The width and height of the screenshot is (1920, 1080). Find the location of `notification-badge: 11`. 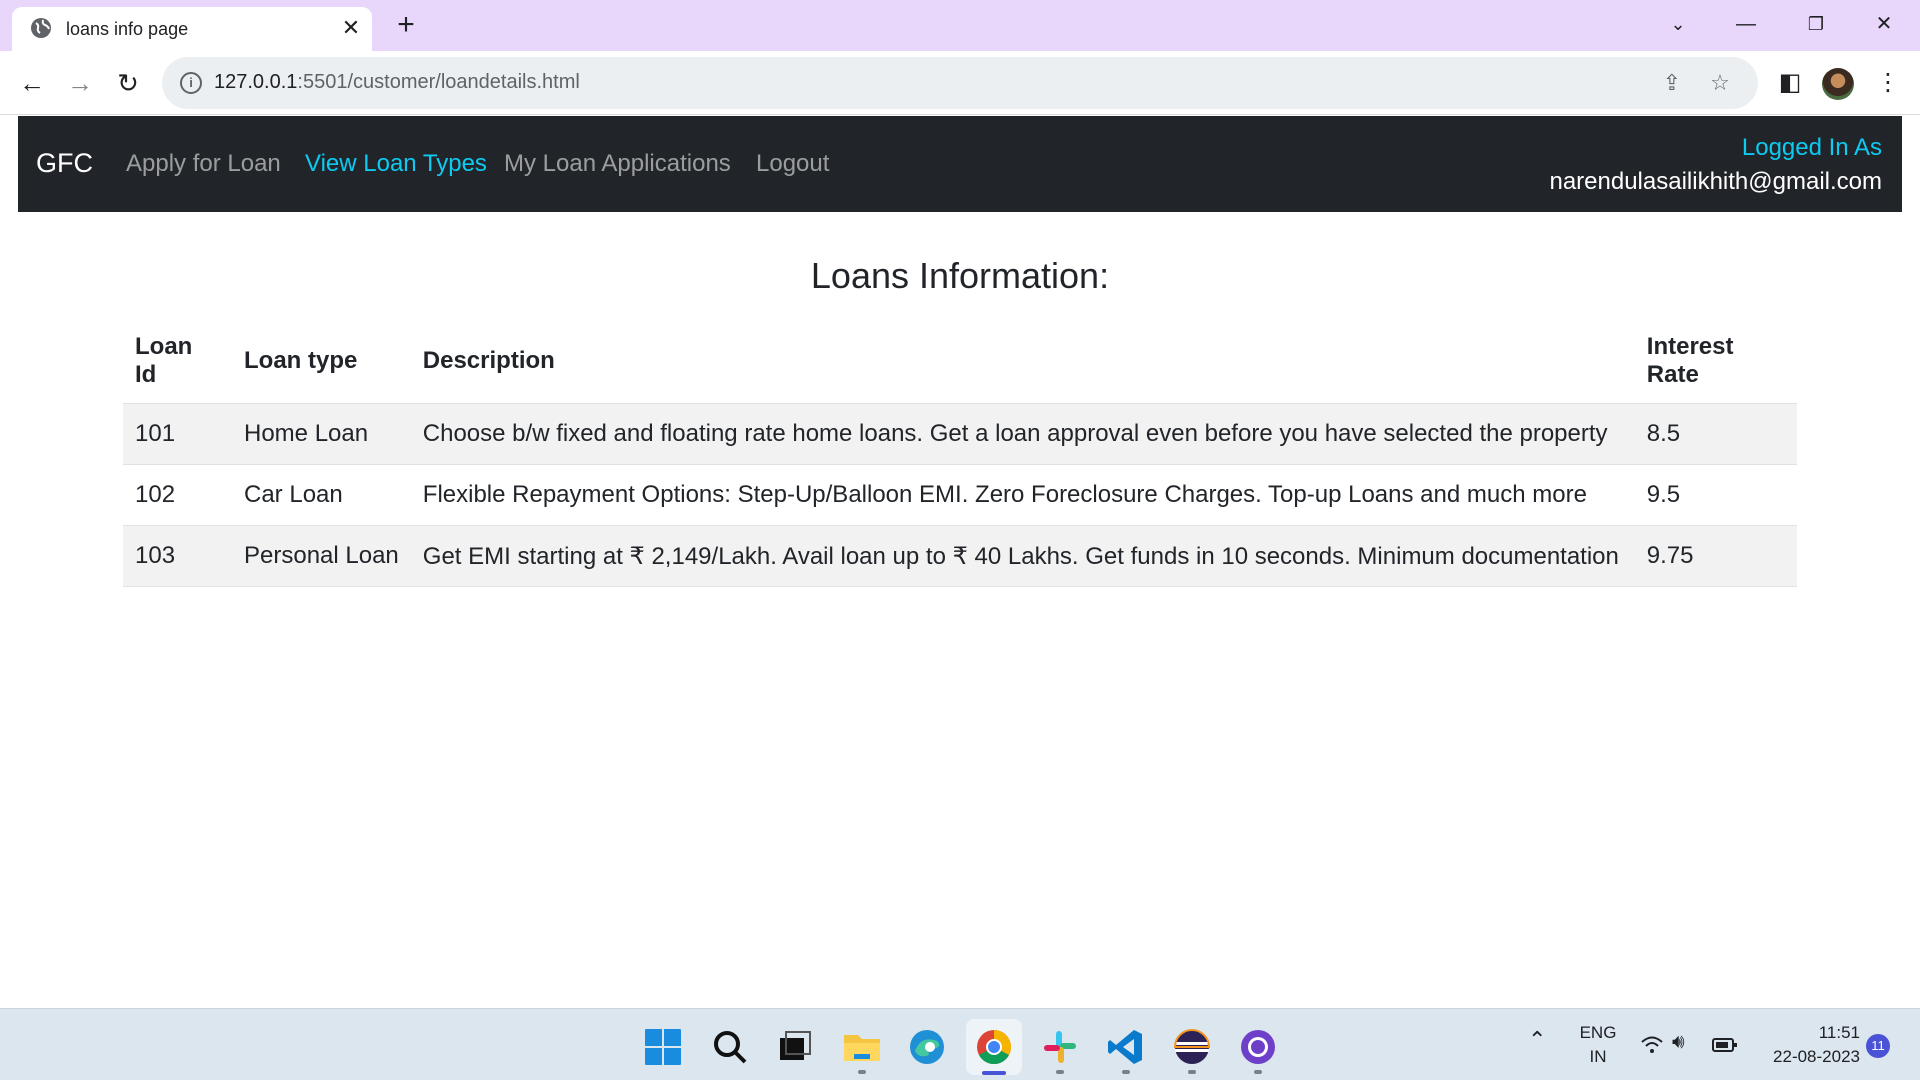

notification-badge: 11 is located at coordinates (1878, 1046).